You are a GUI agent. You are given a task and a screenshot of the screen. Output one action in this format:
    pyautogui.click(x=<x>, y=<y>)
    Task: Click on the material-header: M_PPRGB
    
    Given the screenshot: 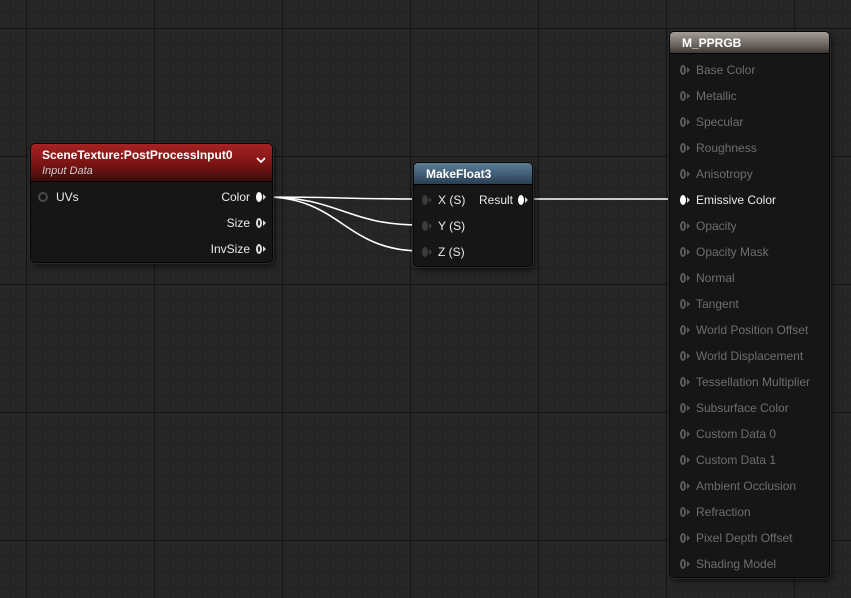 What is the action you would take?
    pyautogui.click(x=749, y=43)
    